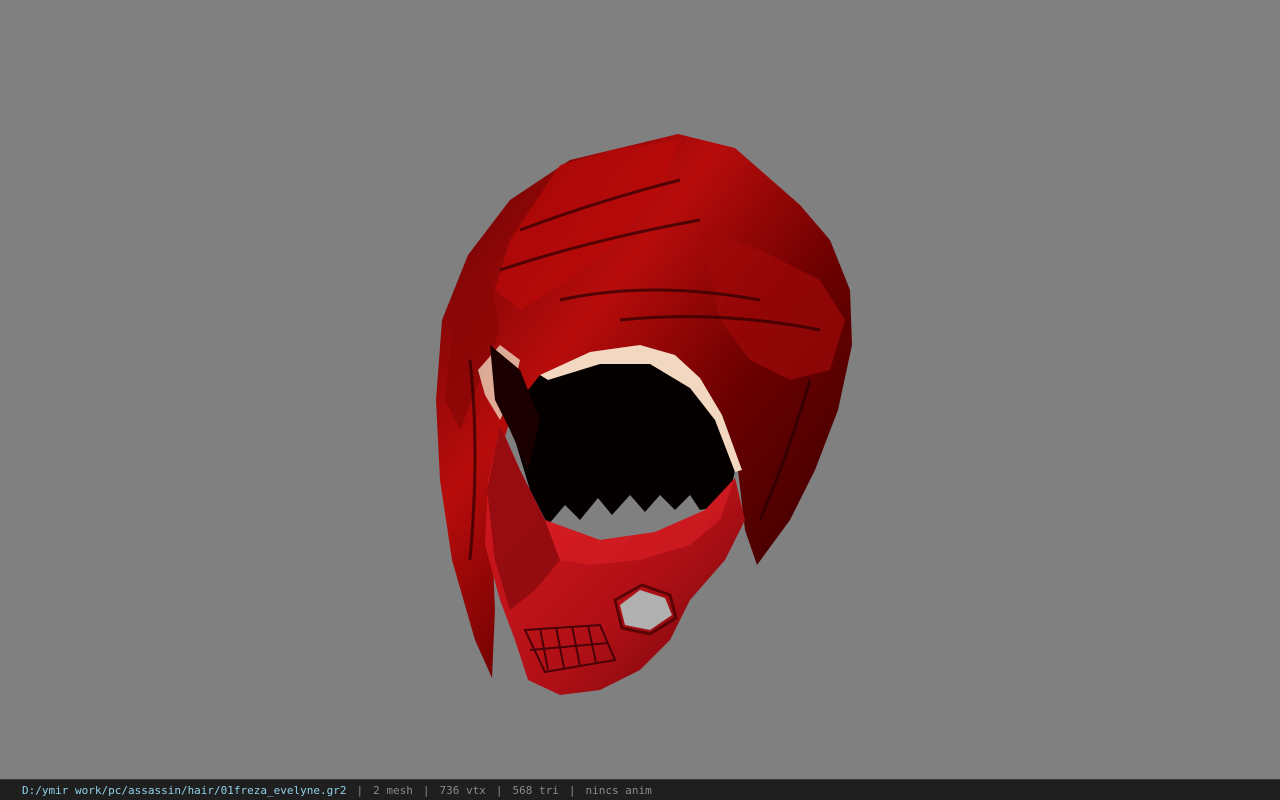 Image resolution: width=1280 pixels, height=800 pixels. What do you see at coordinates (393, 790) in the screenshot?
I see `mesh-count: 2 mesh` at bounding box center [393, 790].